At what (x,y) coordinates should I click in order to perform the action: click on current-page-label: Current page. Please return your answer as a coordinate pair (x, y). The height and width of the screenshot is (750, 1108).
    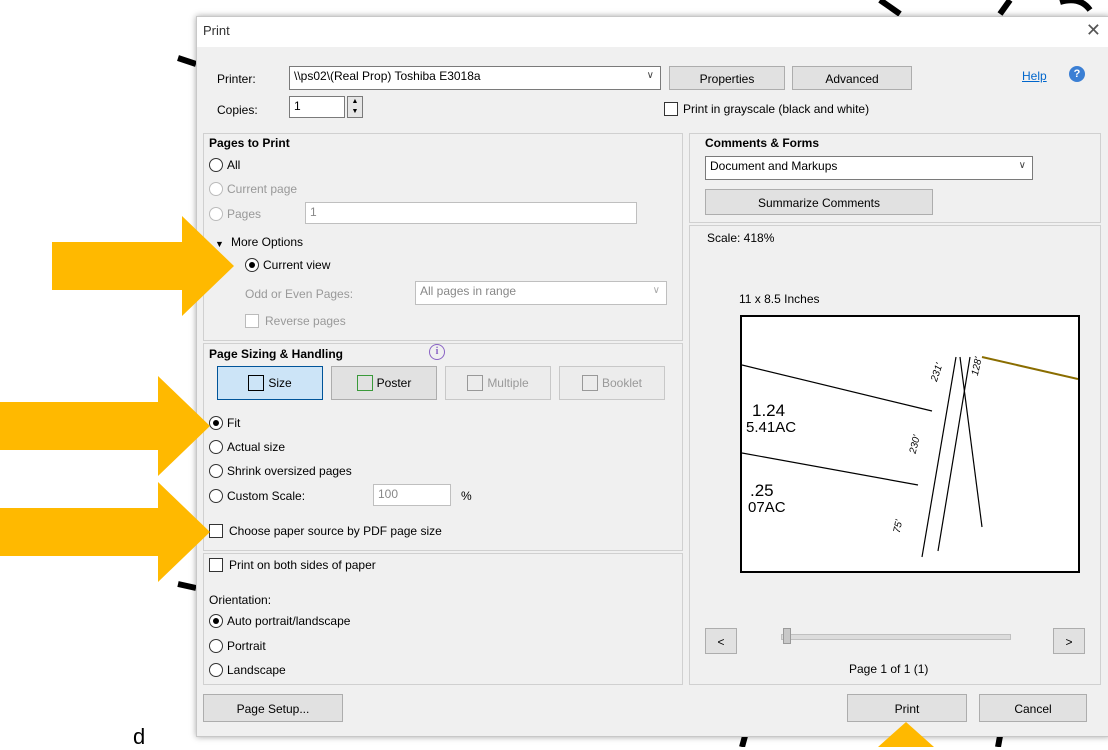
    Looking at the image, I should click on (262, 189).